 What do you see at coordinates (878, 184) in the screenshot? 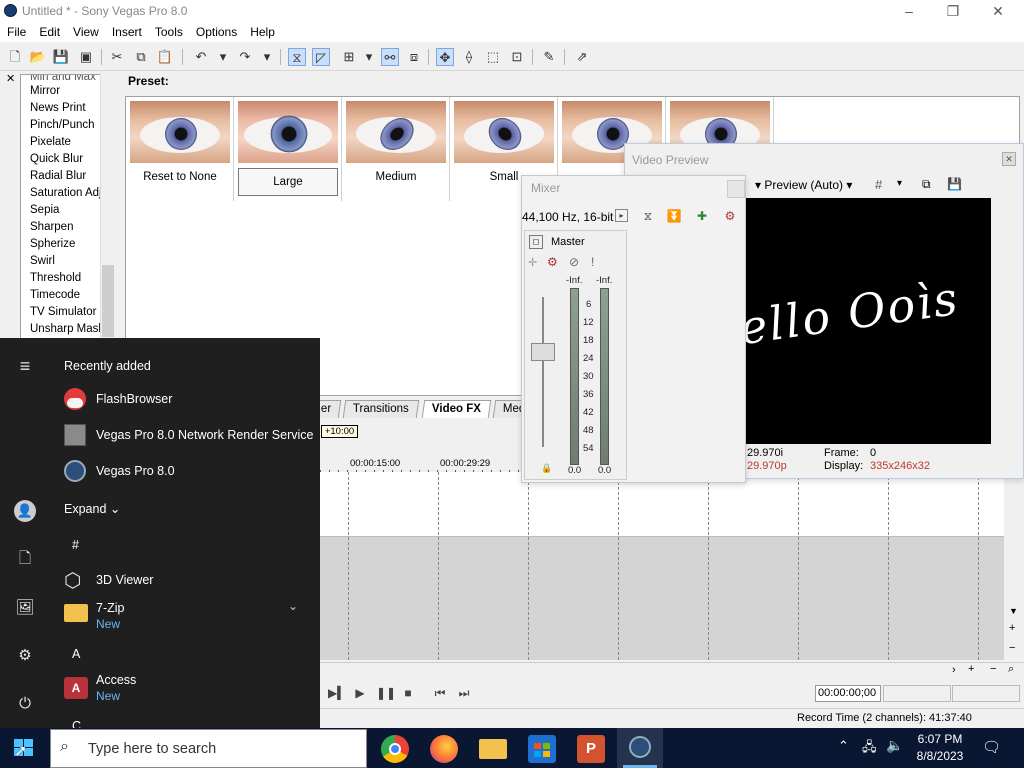
I see `overlays-icon: #` at bounding box center [878, 184].